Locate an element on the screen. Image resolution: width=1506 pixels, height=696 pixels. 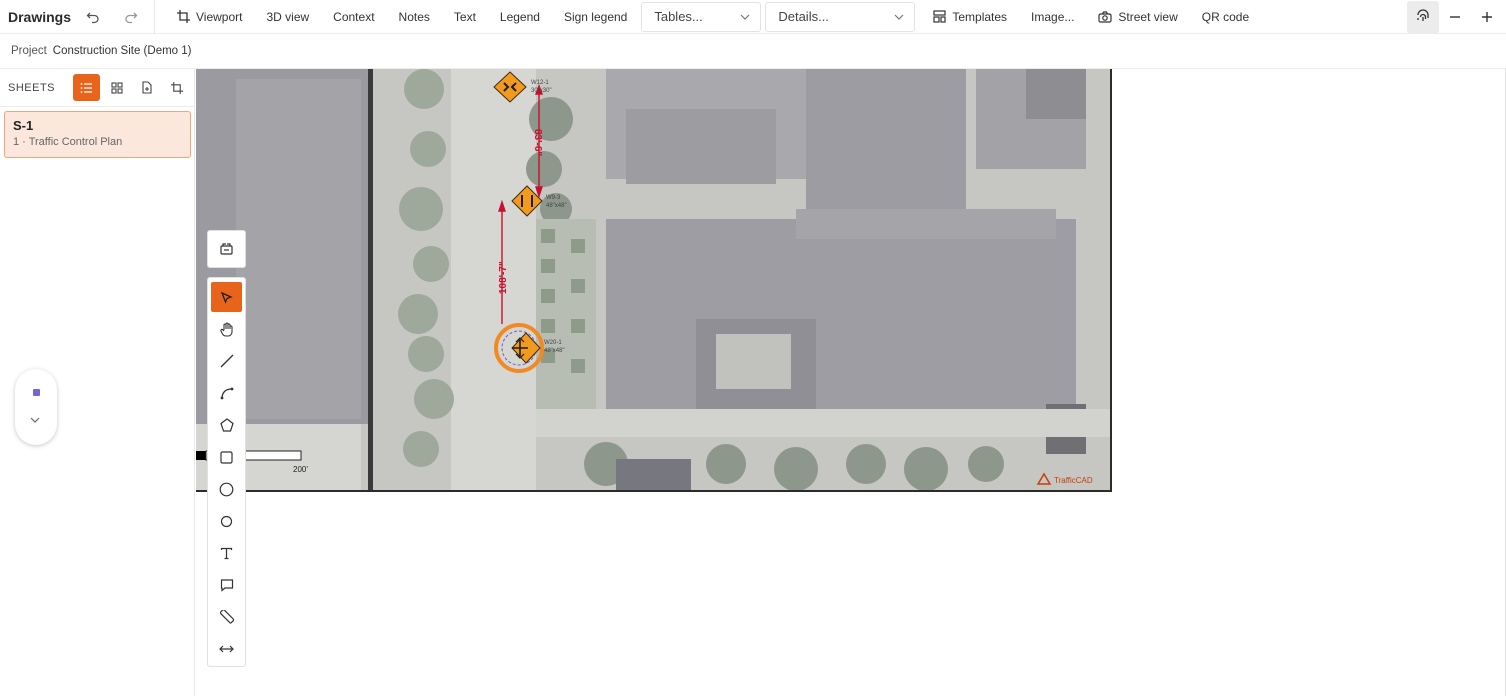
text-tool is located at coordinates (226, 553).